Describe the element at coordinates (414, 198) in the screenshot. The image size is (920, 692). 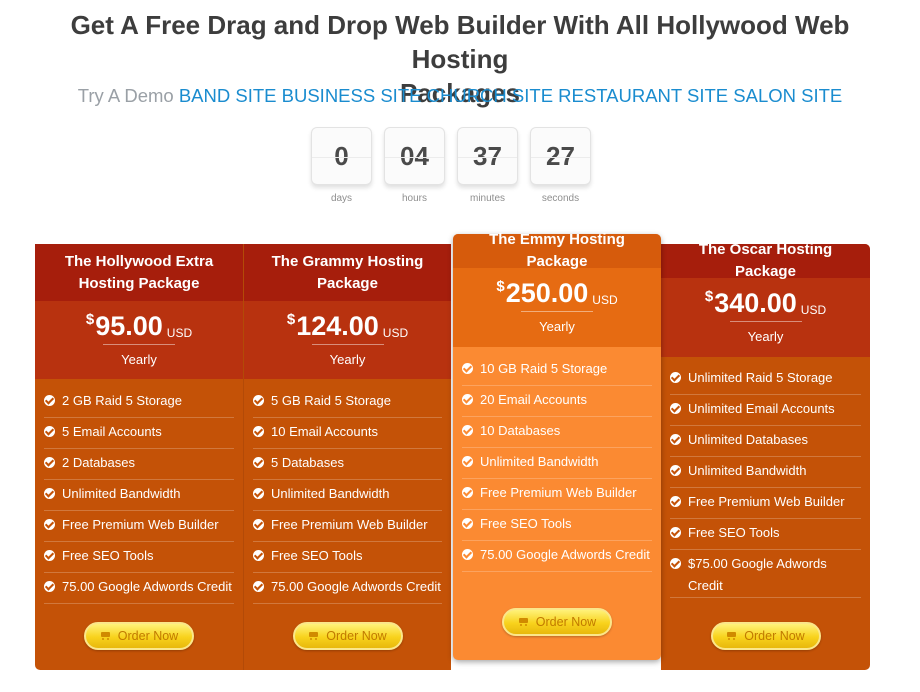
I see `countdown-hours-label: hours` at that location.